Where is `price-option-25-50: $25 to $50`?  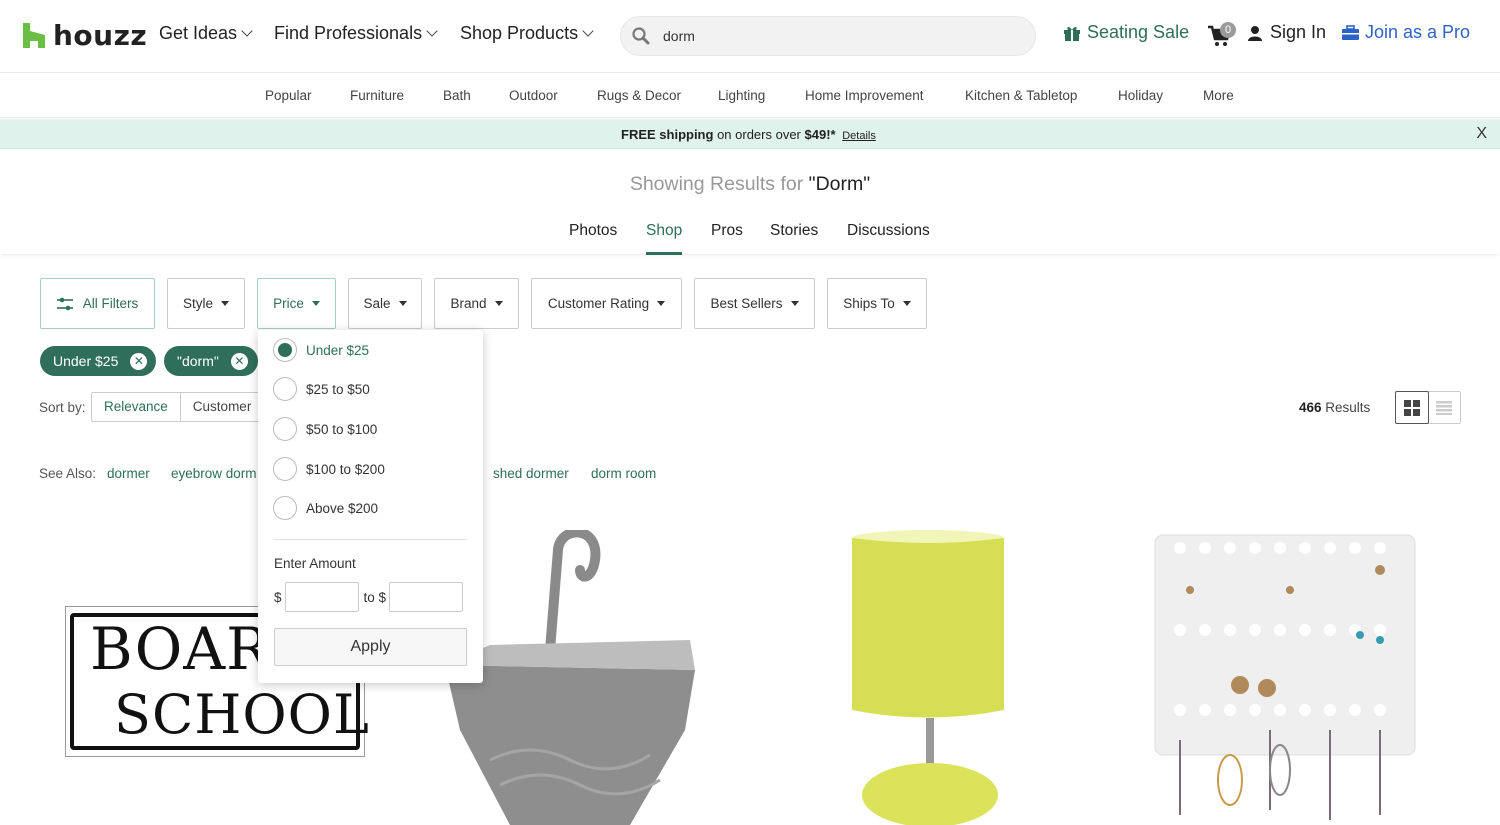
price-option-25-50: $25 to $50 is located at coordinates (321, 389).